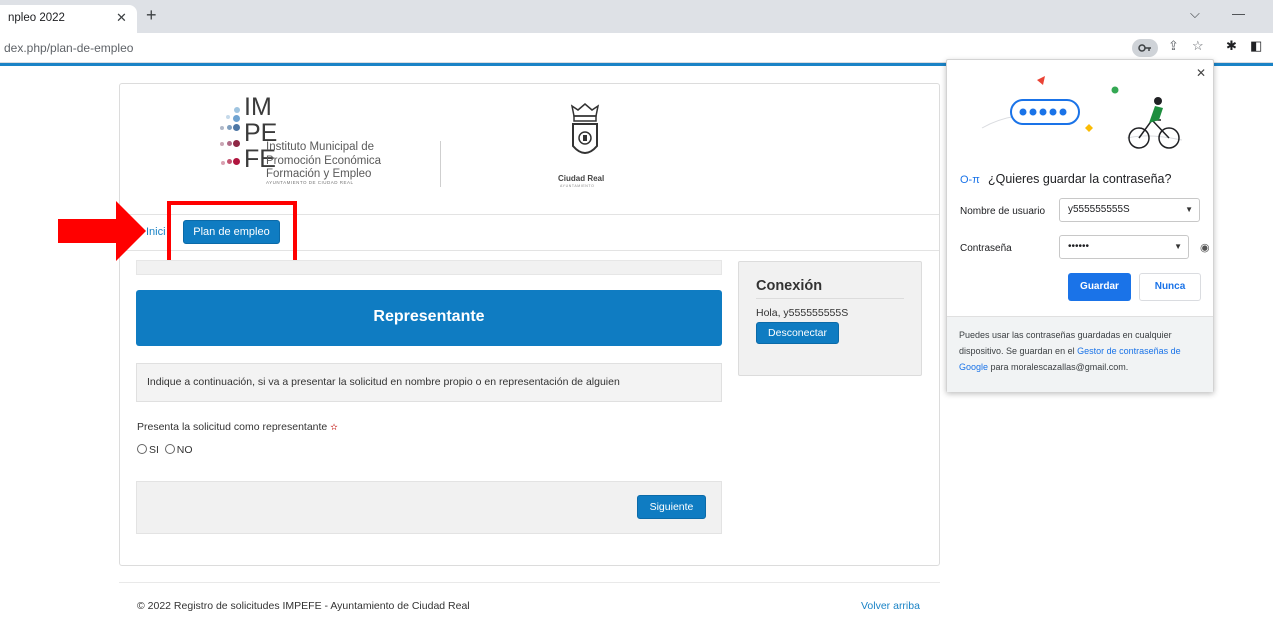 This screenshot has width=1273, height=635. Describe the element at coordinates (1201, 73) in the screenshot. I see `close-icon: ✕` at that location.